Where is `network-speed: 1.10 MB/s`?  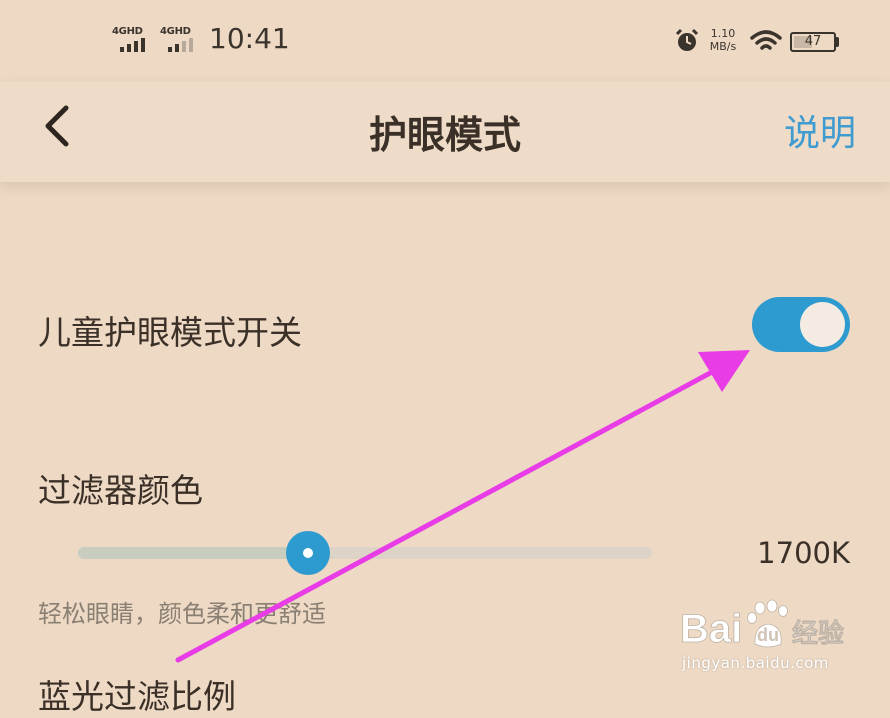 network-speed: 1.10 MB/s is located at coordinates (723, 40).